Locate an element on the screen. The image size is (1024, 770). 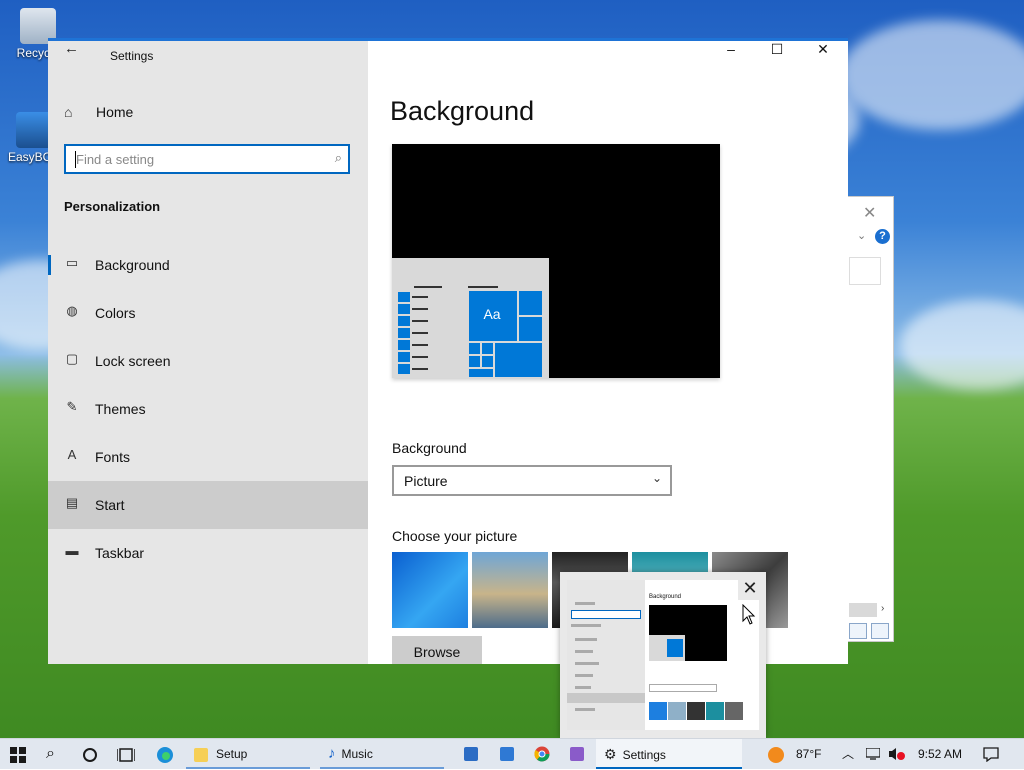
easybcd-icon is located at coordinates (34, 130).